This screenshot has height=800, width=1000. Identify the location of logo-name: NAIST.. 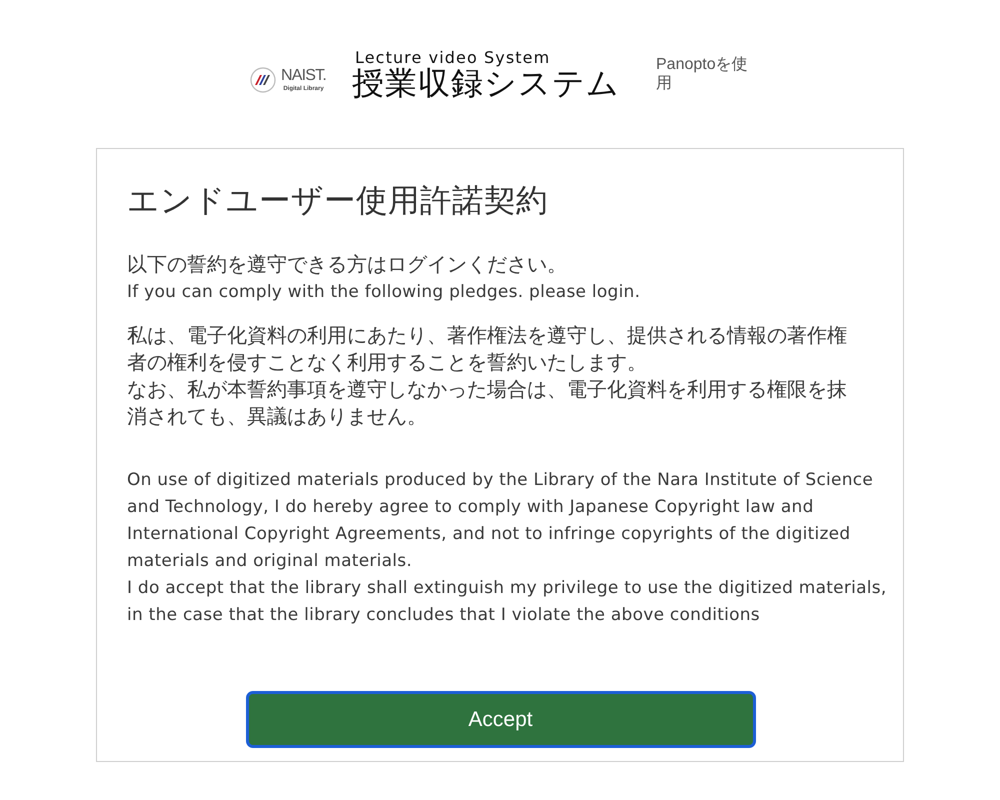
(303, 76).